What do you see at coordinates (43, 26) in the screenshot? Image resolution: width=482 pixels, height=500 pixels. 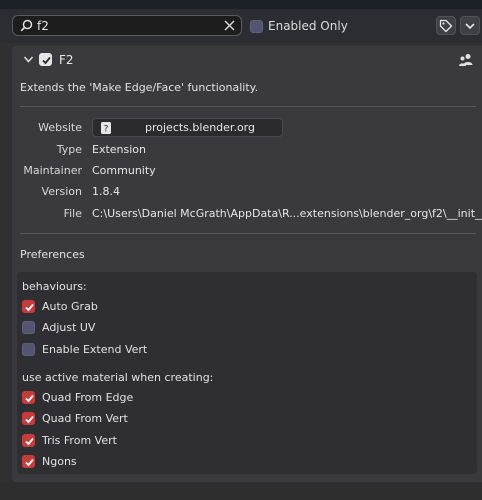 I see `search-query: f2` at bounding box center [43, 26].